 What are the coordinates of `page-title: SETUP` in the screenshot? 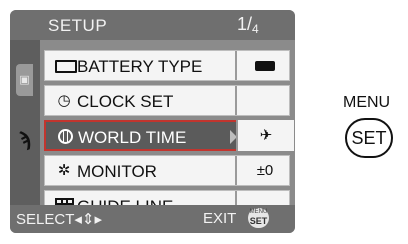 It's located at (78, 25).